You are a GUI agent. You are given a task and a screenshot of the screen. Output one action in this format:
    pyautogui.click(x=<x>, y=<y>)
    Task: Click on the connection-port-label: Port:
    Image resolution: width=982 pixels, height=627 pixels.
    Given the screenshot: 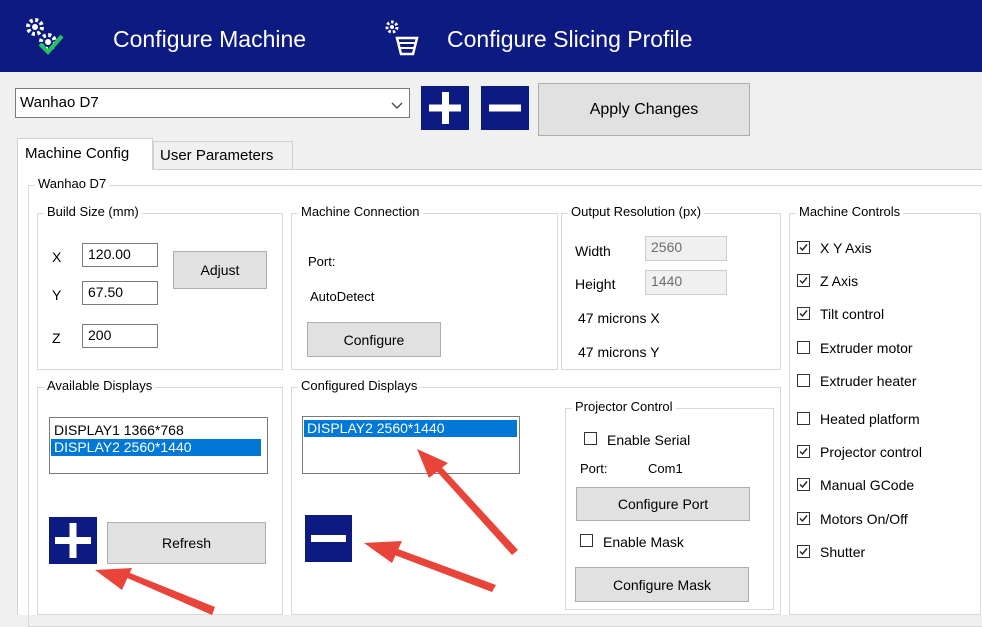 What is the action you would take?
    pyautogui.click(x=322, y=261)
    